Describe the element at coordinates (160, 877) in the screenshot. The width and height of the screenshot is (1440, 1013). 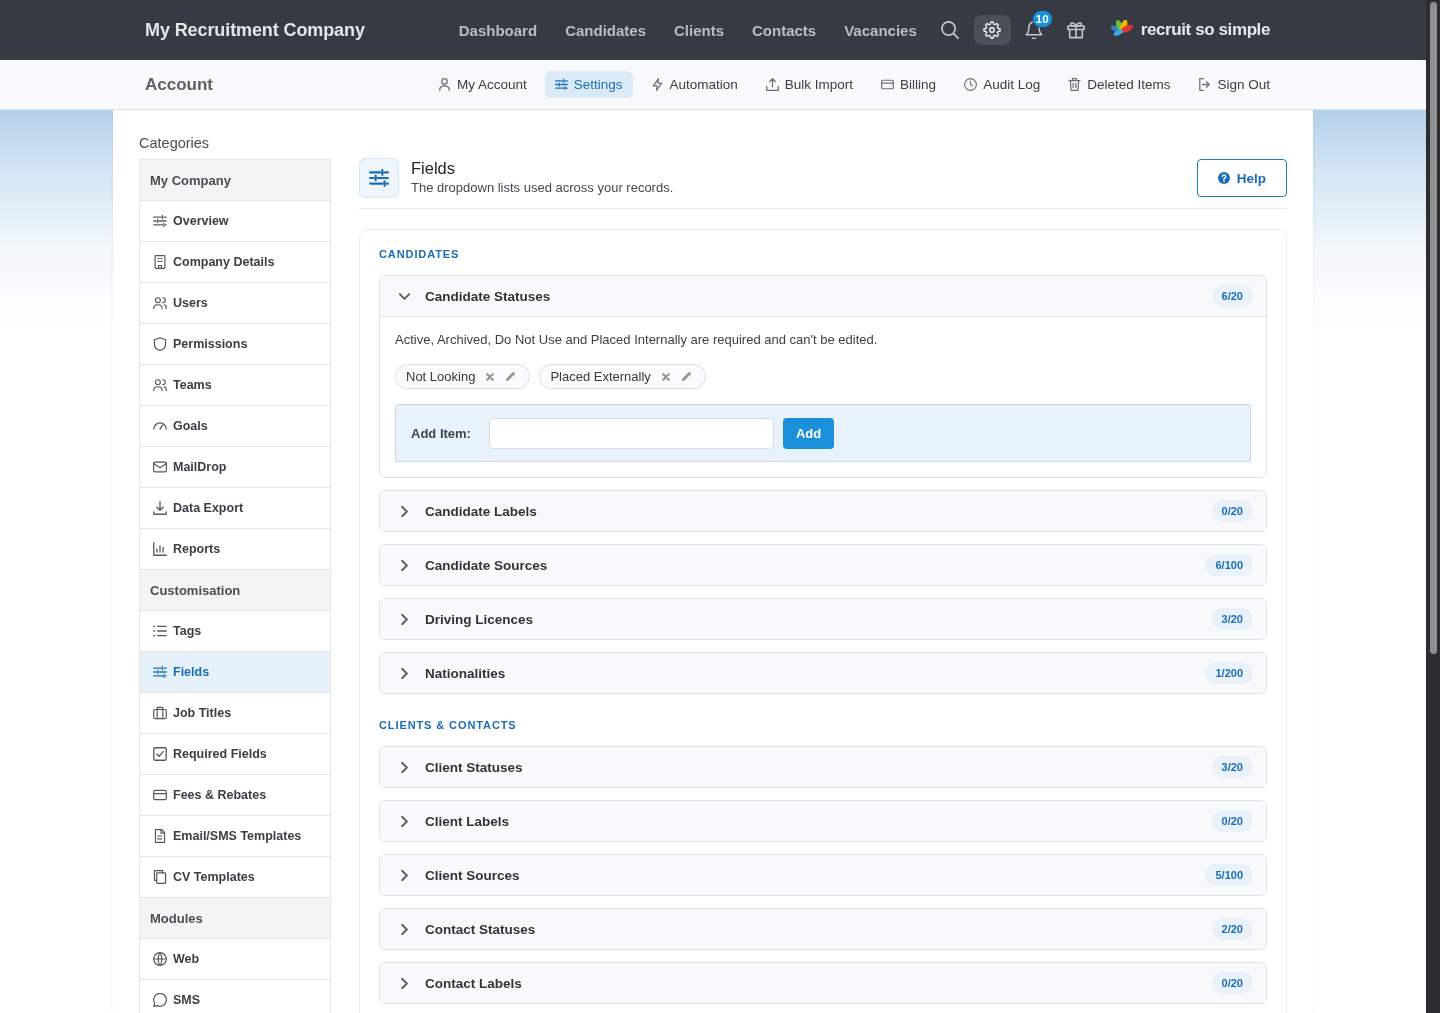
I see `copy-icon` at that location.